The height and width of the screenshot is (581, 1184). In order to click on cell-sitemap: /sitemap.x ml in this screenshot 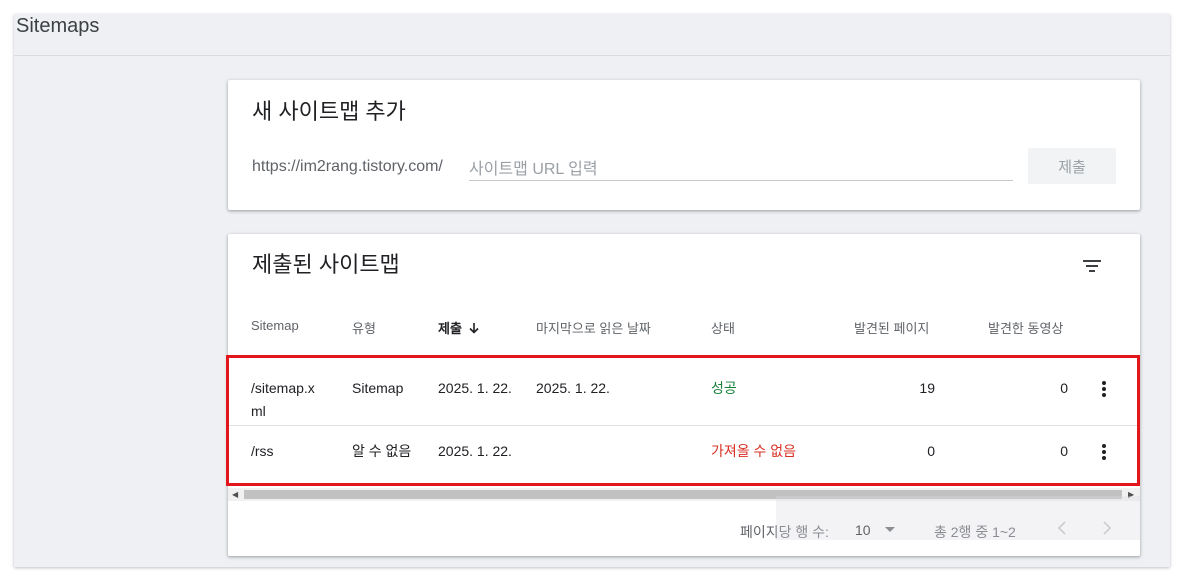, I will do `click(283, 400)`.